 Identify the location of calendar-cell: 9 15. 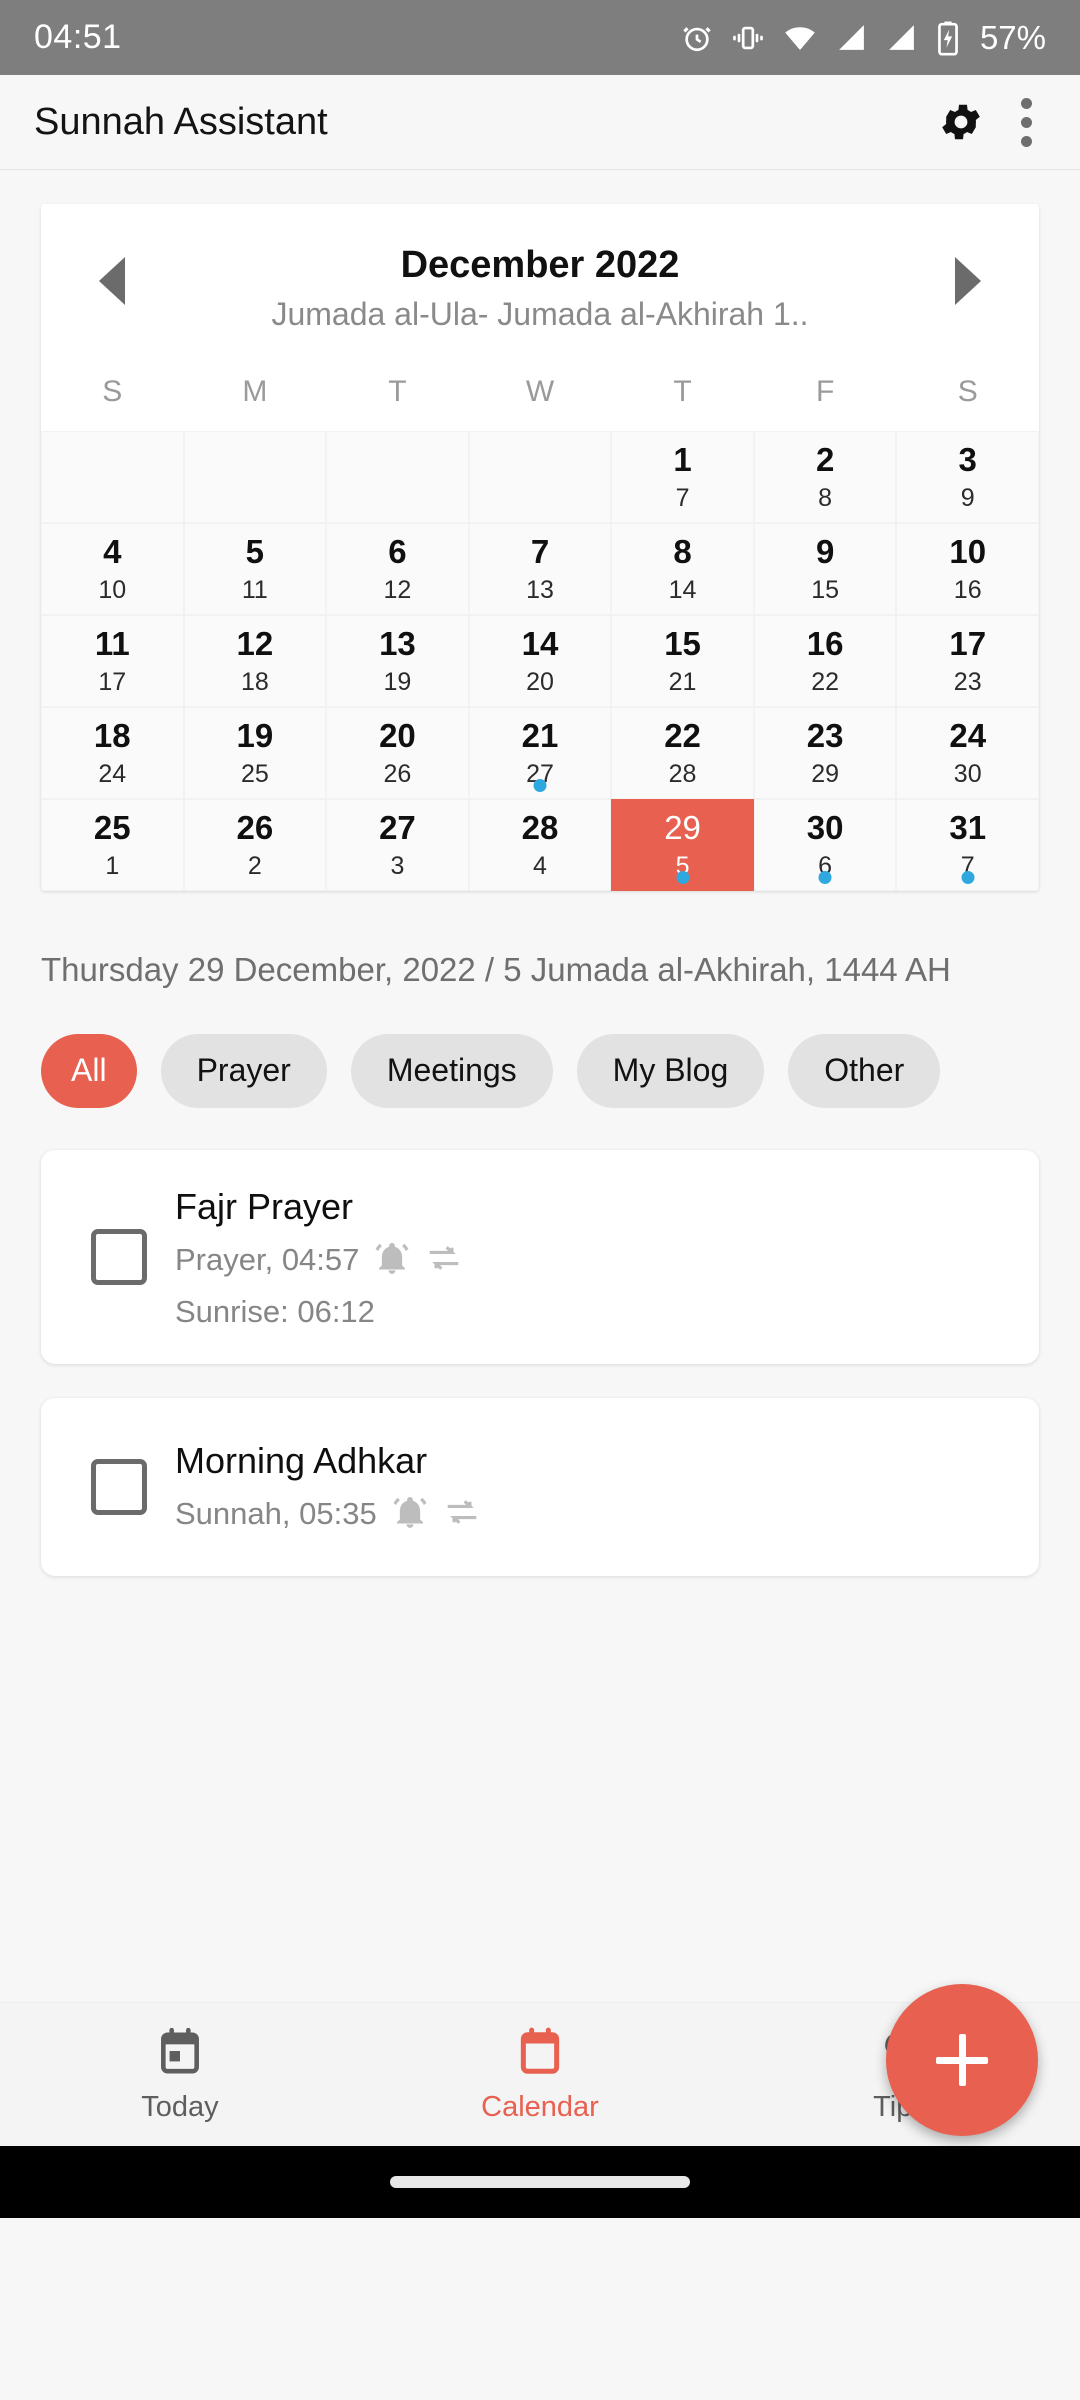
(825, 568).